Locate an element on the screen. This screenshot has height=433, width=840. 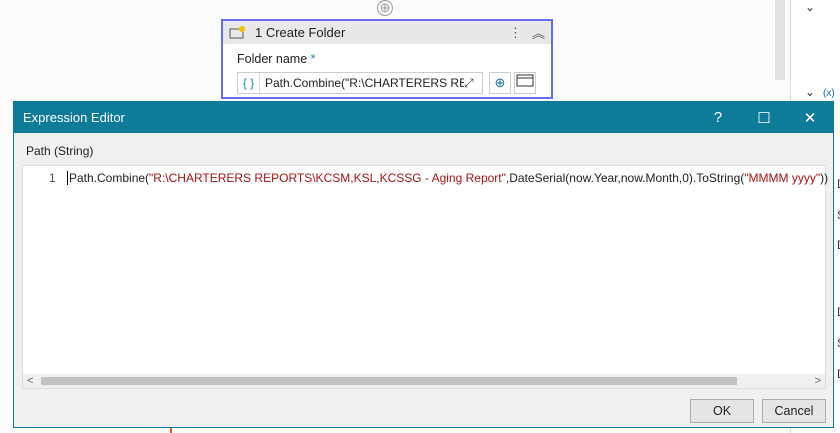
expand-icon: ⤢ is located at coordinates (473, 83).